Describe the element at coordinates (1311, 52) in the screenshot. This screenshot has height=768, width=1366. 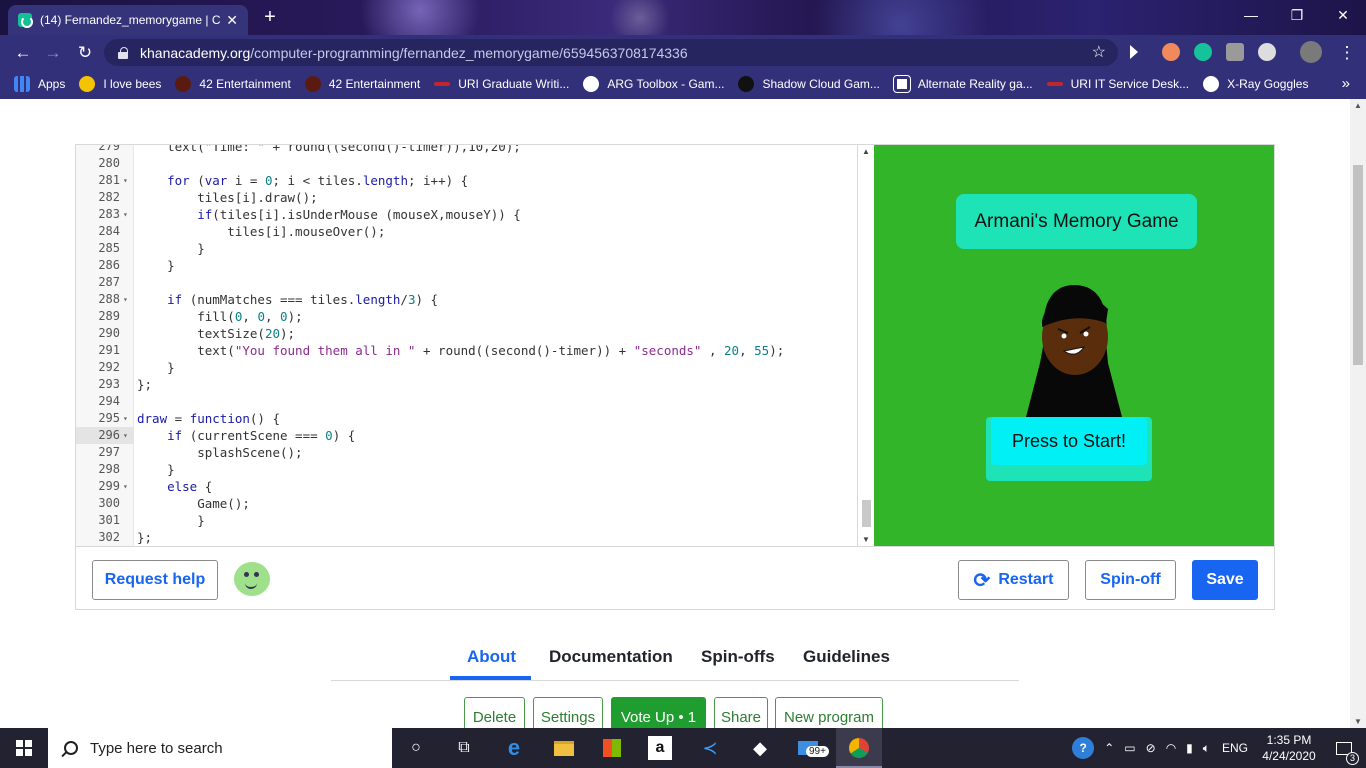
I see `profile-avatar` at that location.